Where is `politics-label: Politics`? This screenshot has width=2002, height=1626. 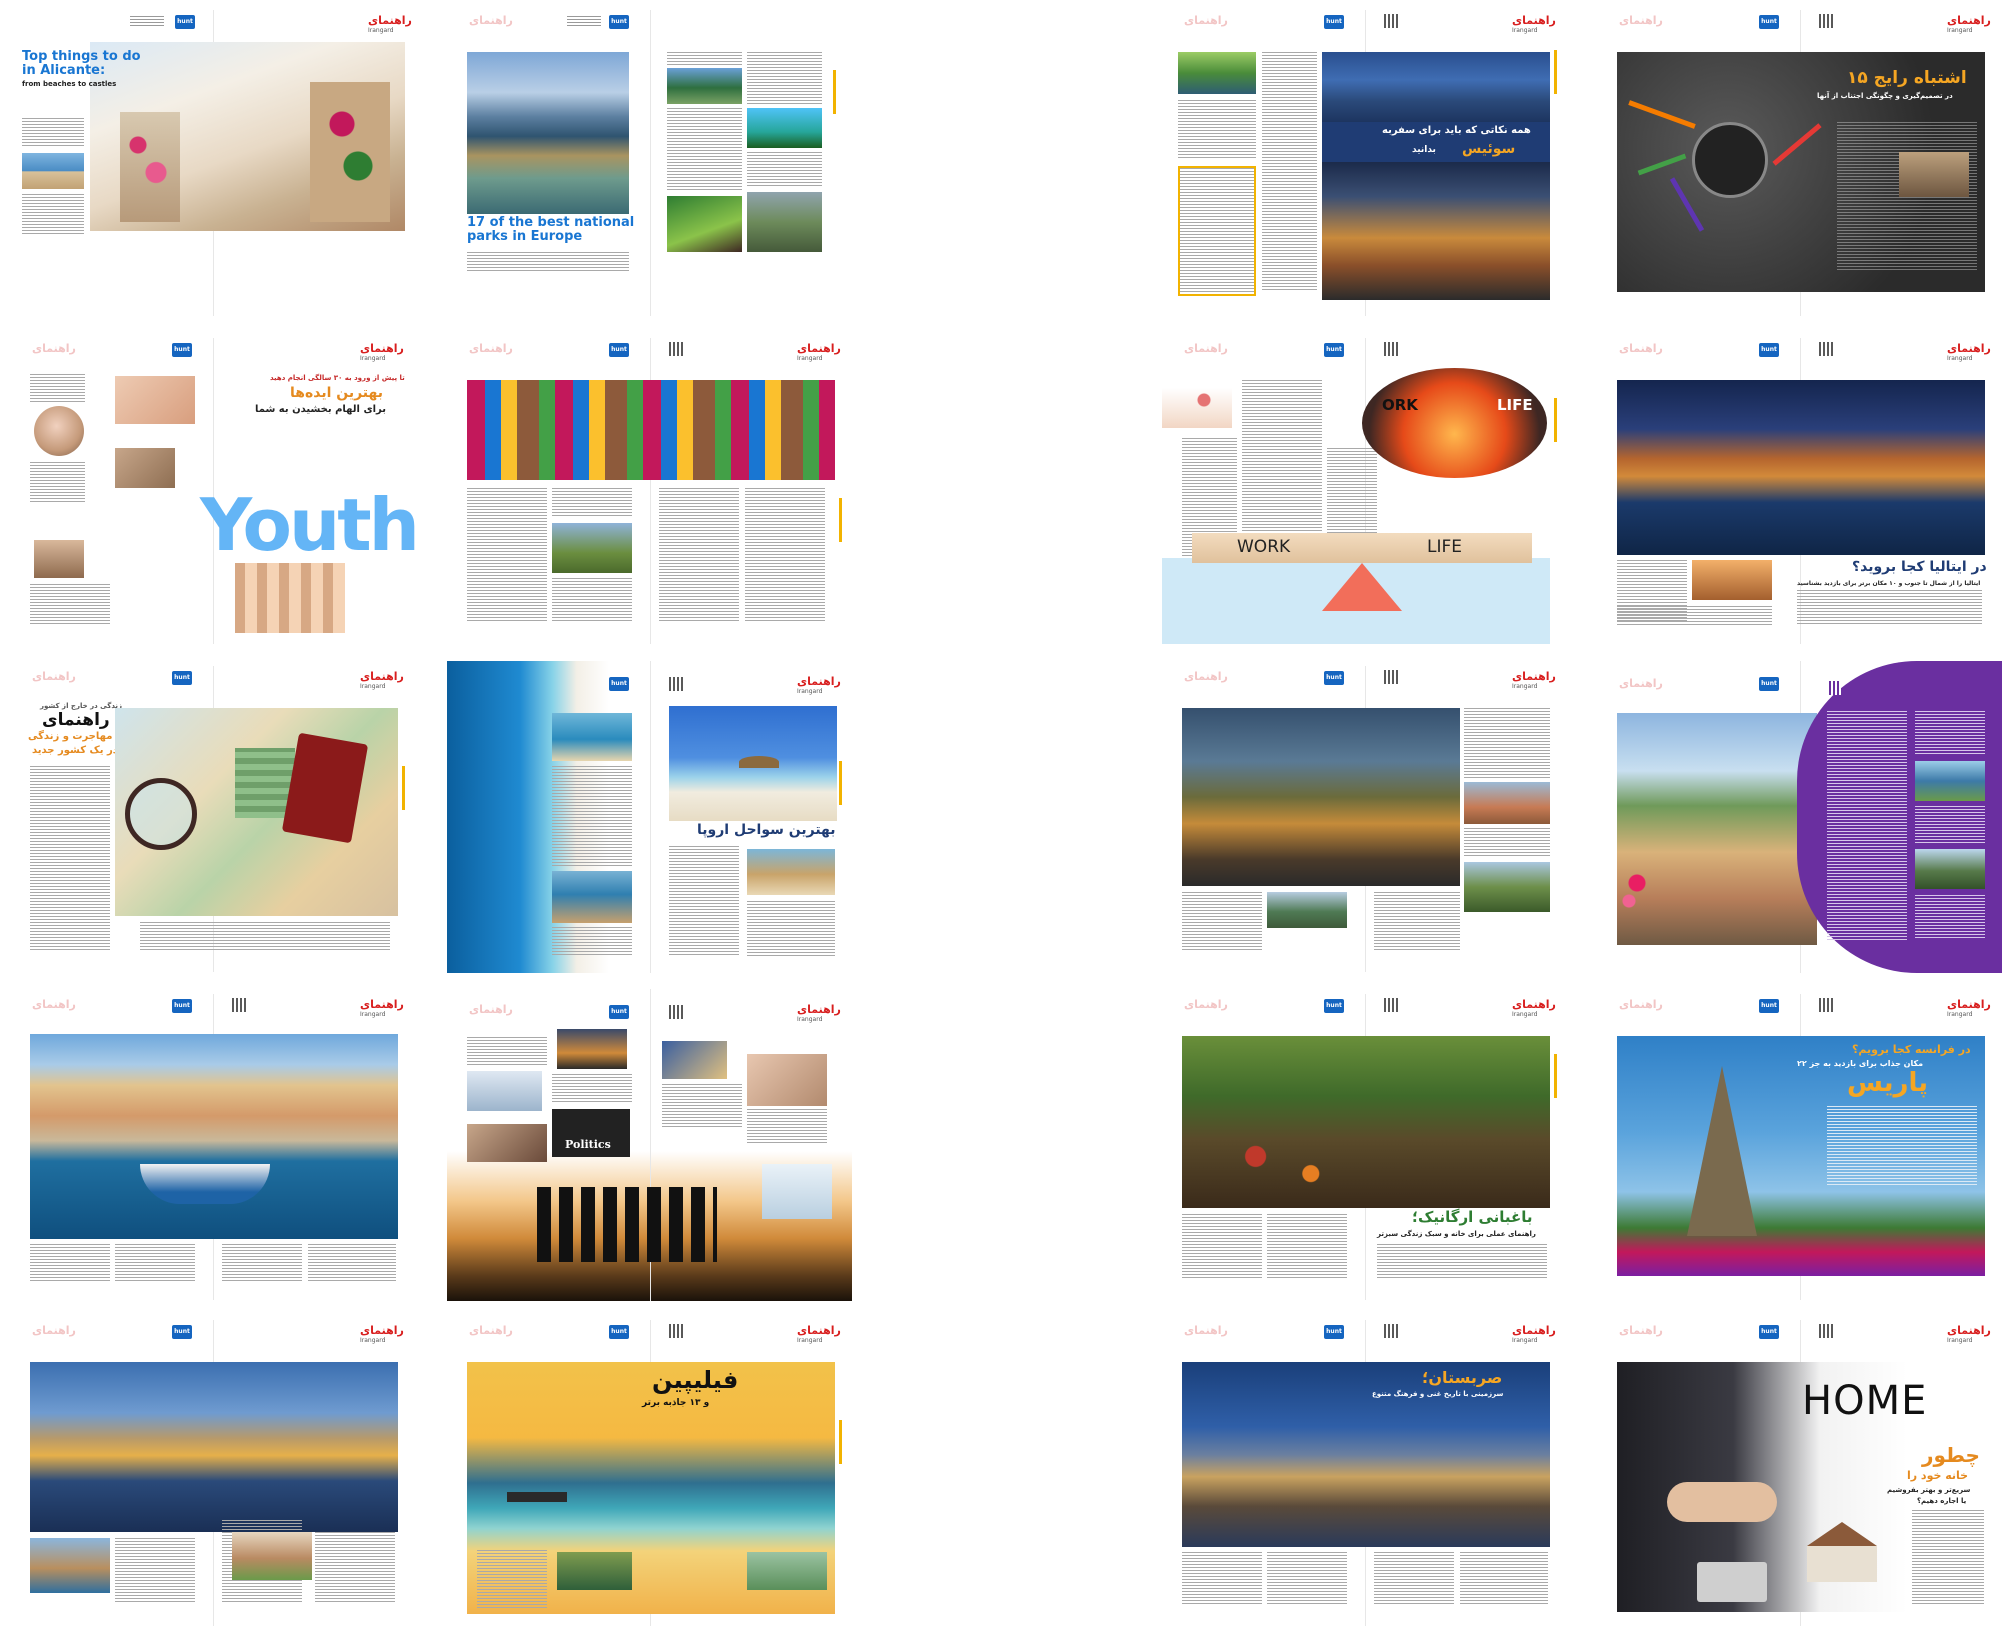 politics-label: Politics is located at coordinates (588, 1145).